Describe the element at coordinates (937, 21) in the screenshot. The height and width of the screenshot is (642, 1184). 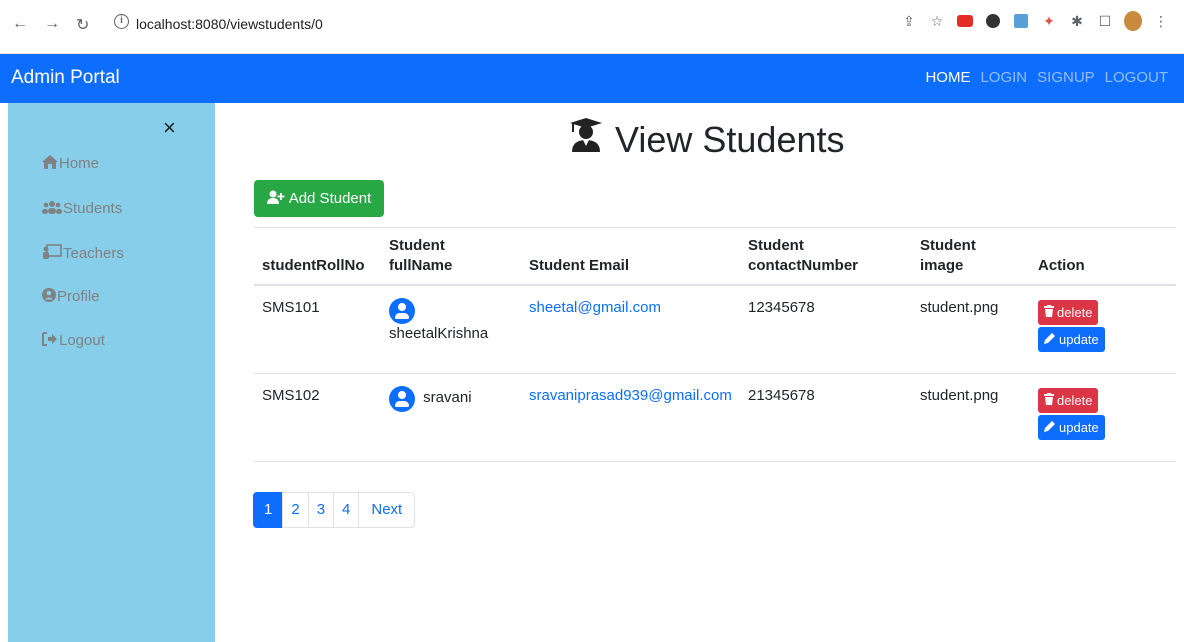
I see `bookmark-star-icon: ☆` at that location.